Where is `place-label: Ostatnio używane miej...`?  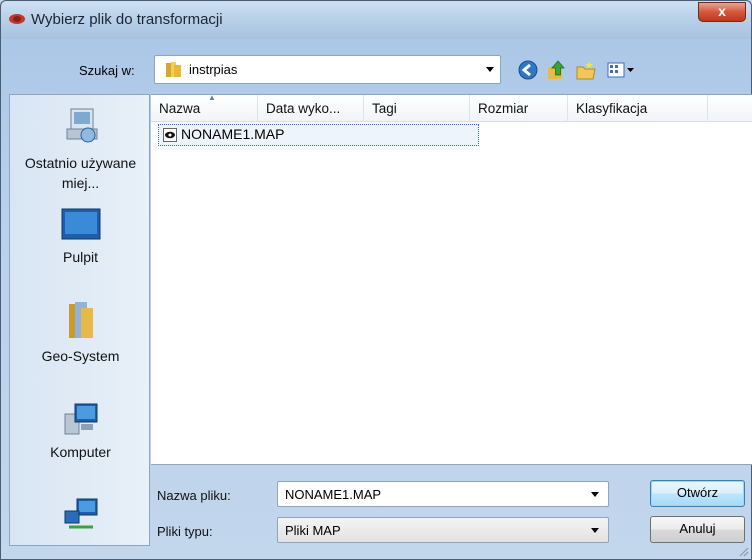 place-label: Ostatnio używane miej... is located at coordinates (80, 173).